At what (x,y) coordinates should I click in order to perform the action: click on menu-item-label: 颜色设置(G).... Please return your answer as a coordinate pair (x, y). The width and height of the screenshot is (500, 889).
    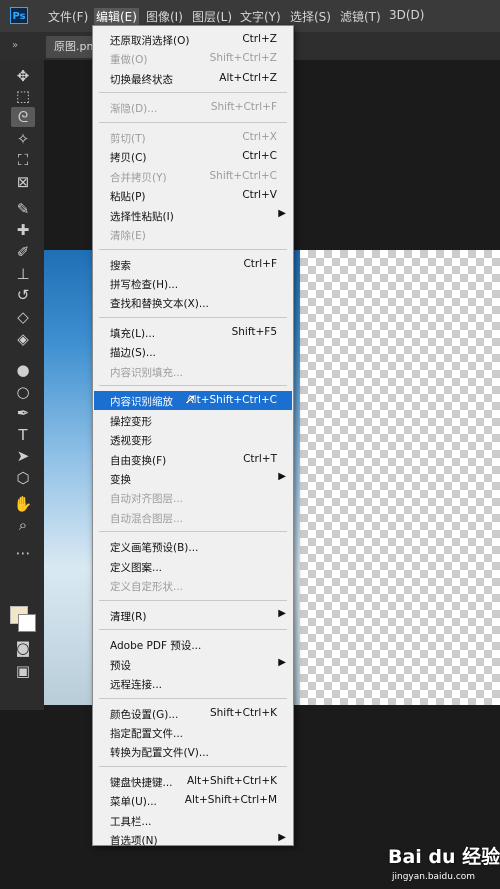
    Looking at the image, I should click on (144, 714).